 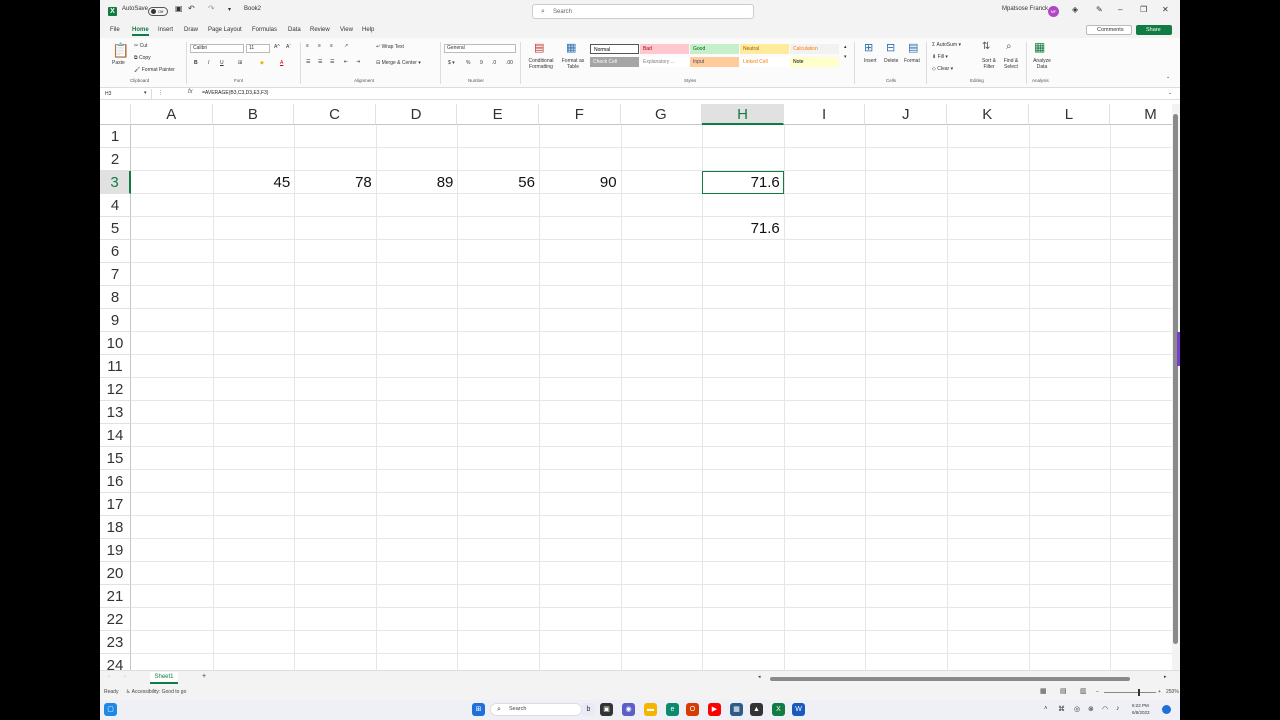 I want to click on row-header-11: 11, so click(x=115, y=366).